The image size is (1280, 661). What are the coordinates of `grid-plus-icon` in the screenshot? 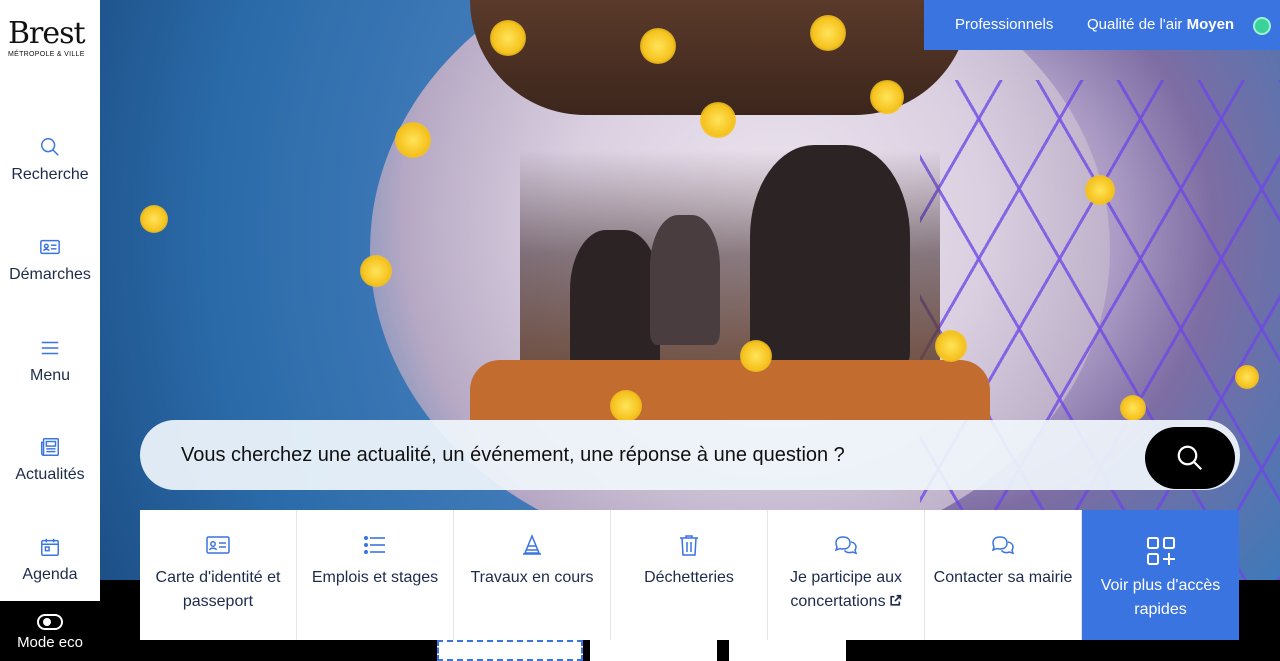 It's located at (1160, 551).